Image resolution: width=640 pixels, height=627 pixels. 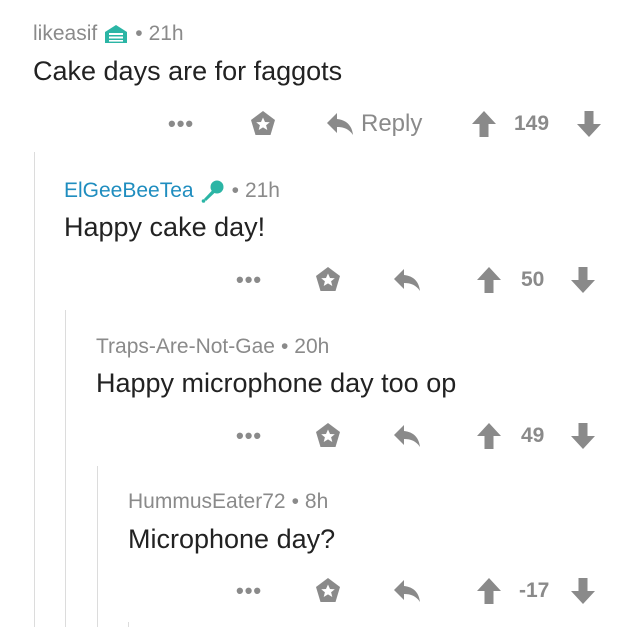 I want to click on comment-actions: ••• 50, so click(x=320, y=280).